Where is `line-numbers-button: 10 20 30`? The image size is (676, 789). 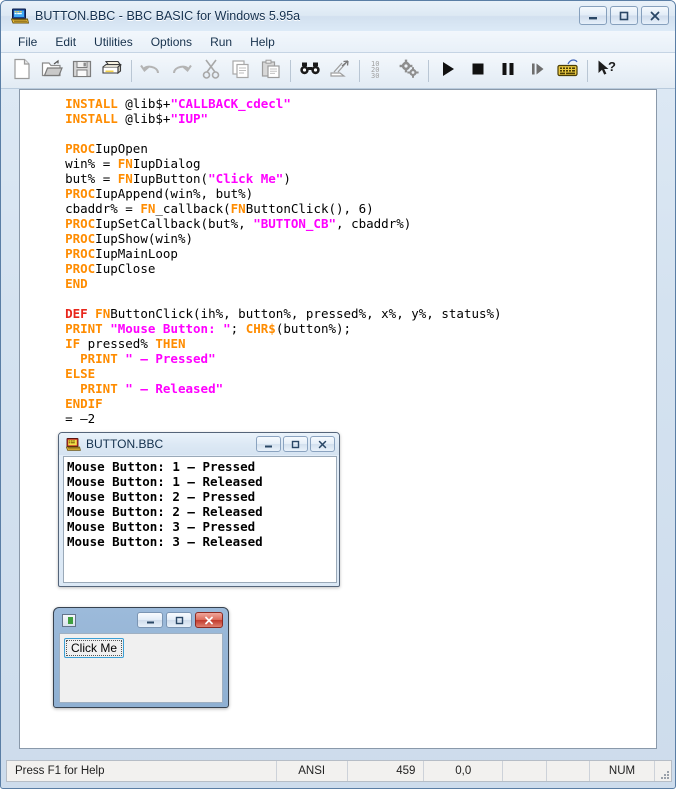
line-numbers-button: 10 20 30 is located at coordinates (379, 71).